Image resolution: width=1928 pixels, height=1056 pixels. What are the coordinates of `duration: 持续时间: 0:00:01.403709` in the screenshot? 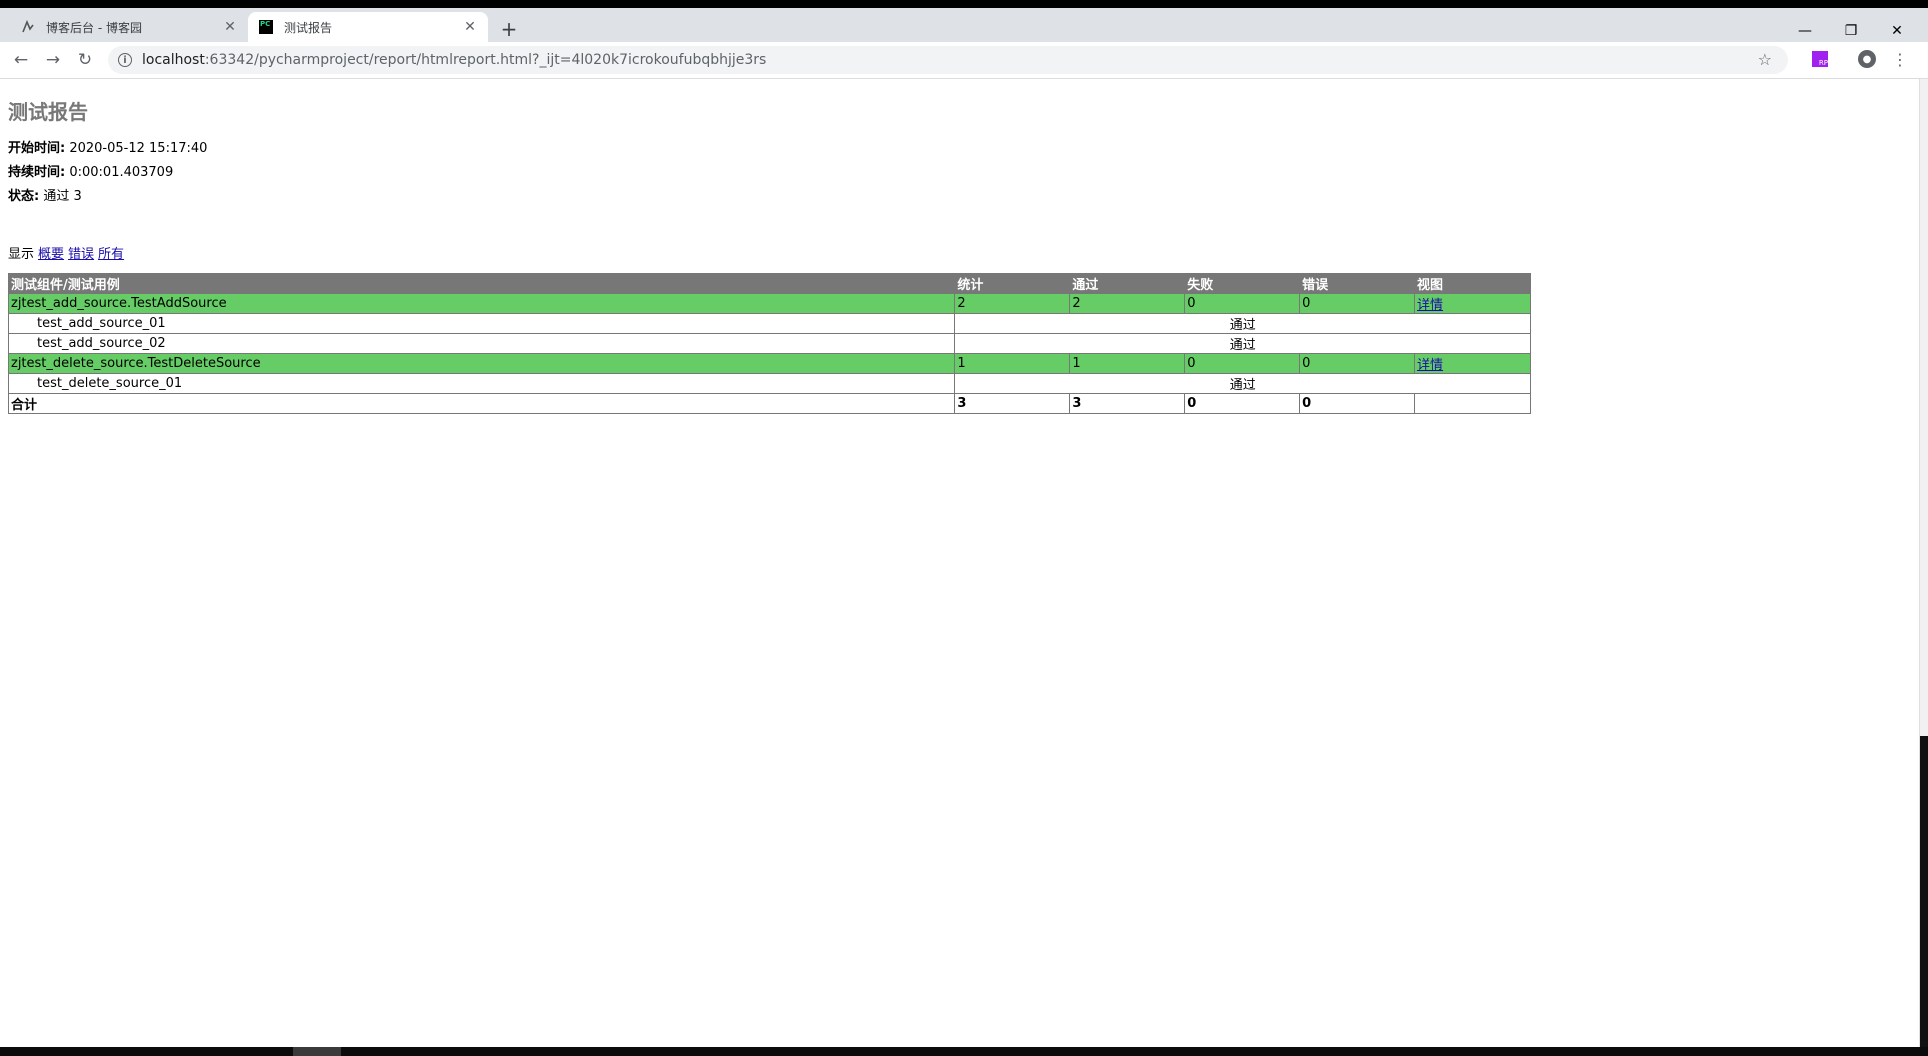 It's located at (90, 170).